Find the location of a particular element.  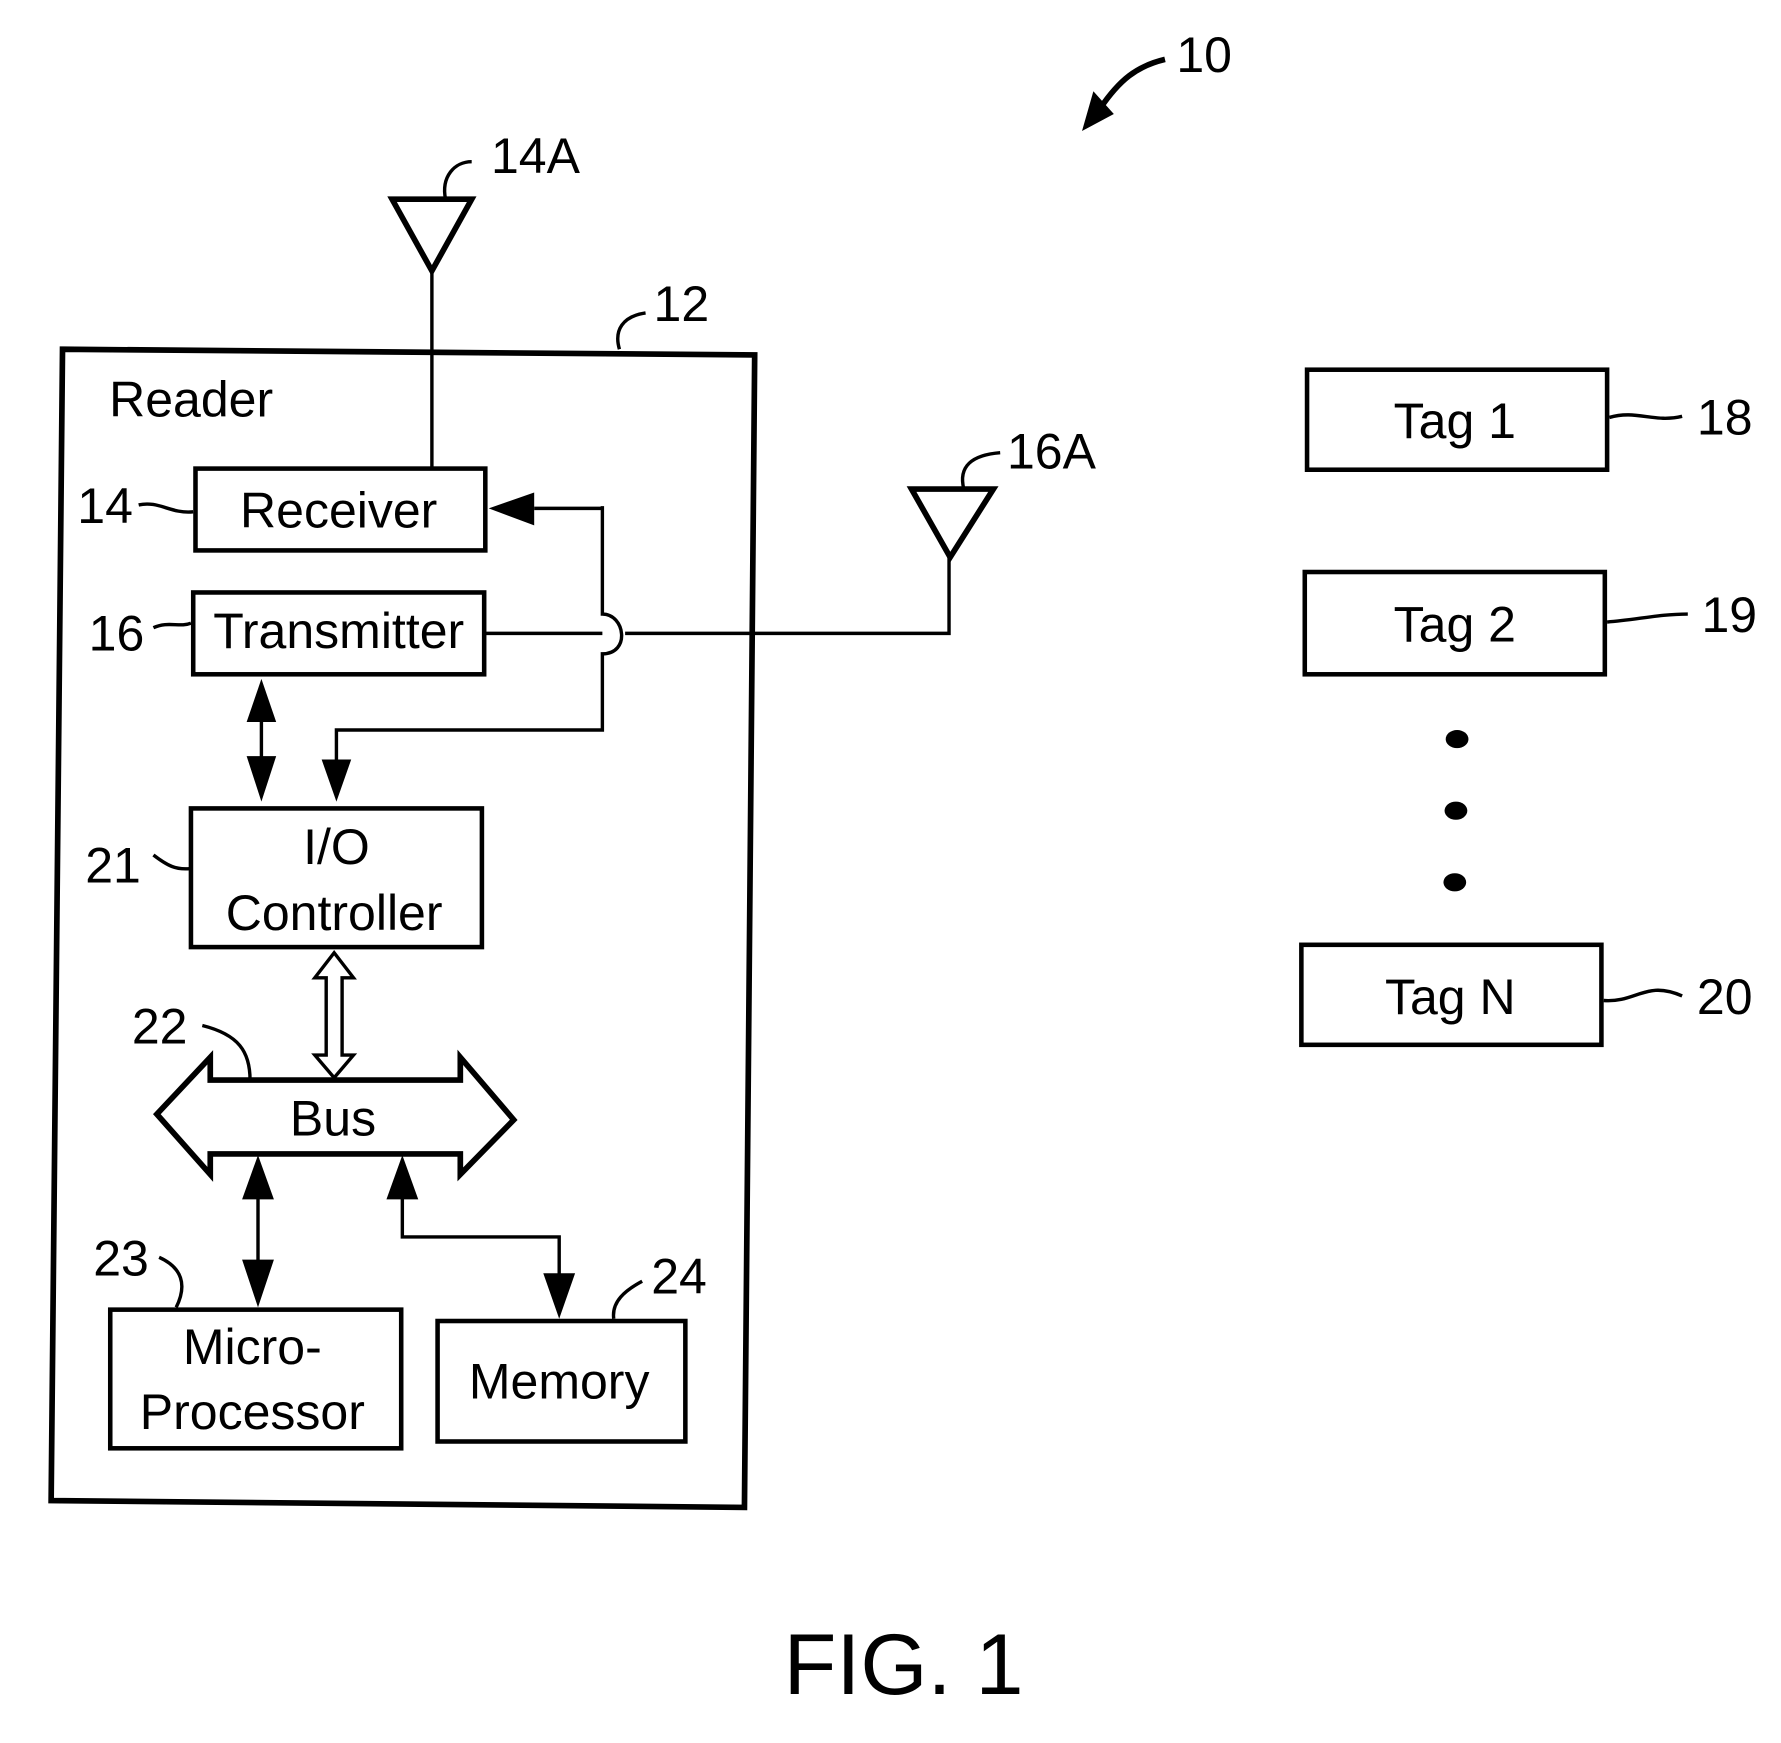

bus-processor-link is located at coordinates (258, 1231).